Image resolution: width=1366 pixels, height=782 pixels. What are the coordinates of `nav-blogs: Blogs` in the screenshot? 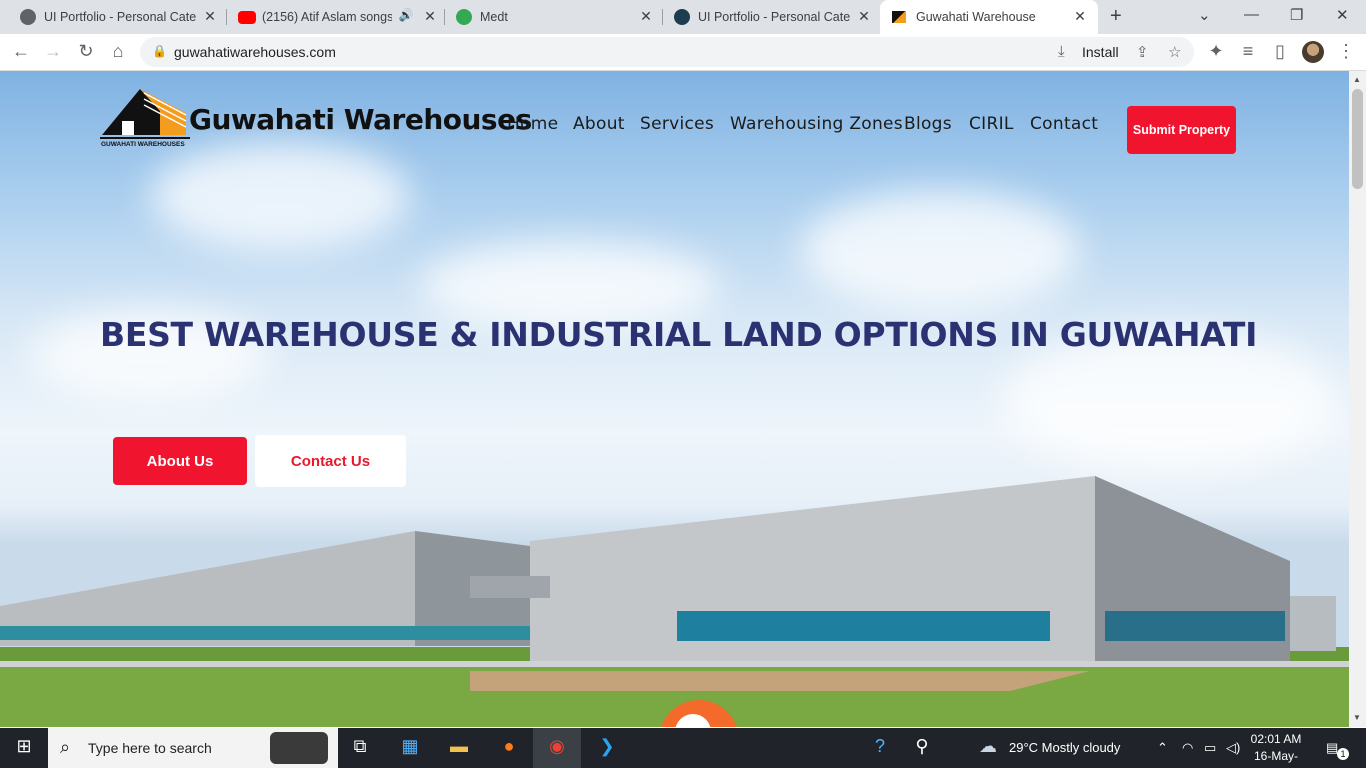 It's located at (928, 124).